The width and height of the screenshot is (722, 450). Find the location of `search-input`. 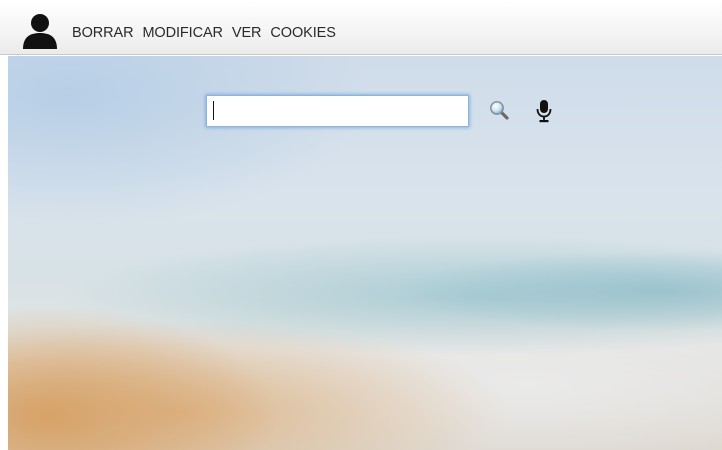

search-input is located at coordinates (337, 111).